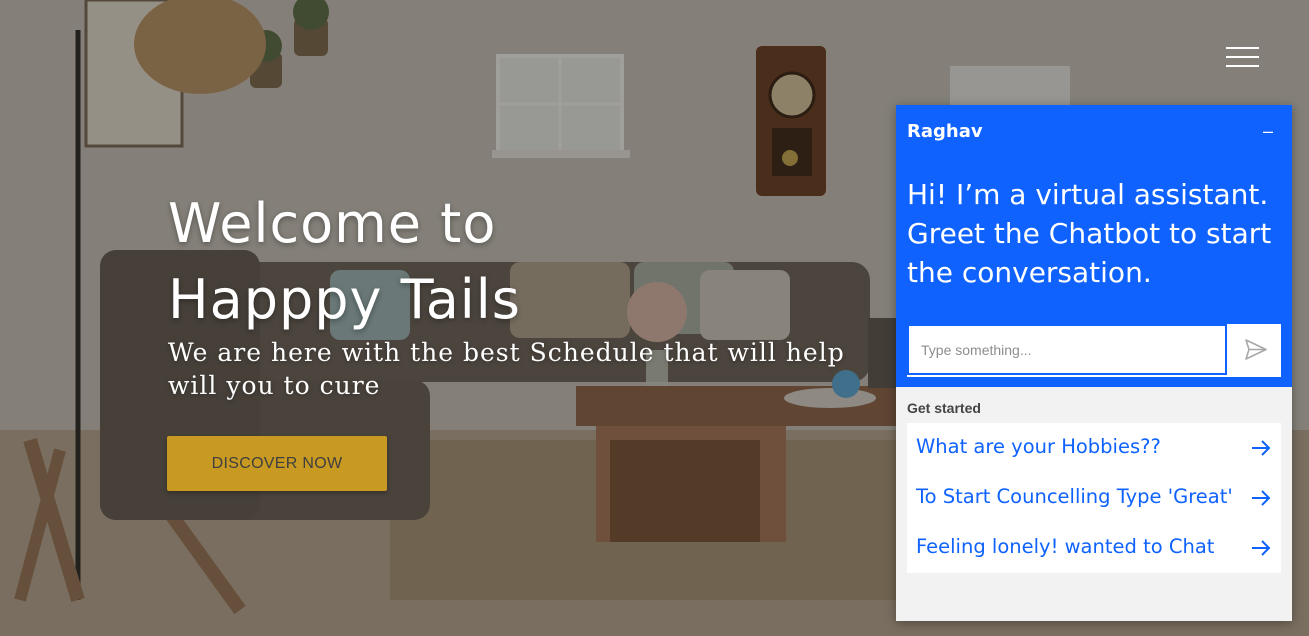  Describe the element at coordinates (332, 223) in the screenshot. I see `hero-title-line1: Welcome to` at that location.